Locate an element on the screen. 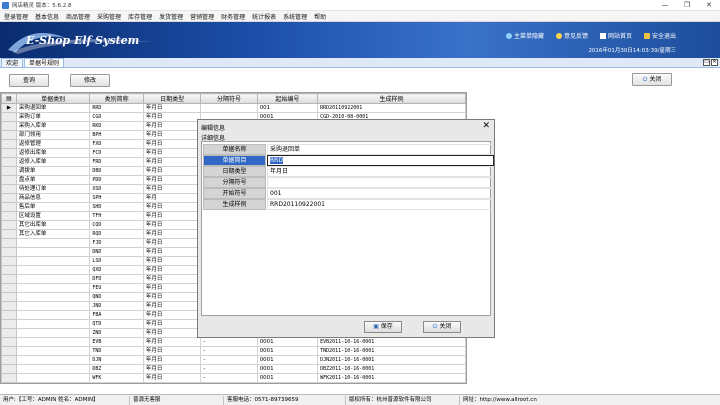  minimize-icon: — is located at coordinates (665, 5).